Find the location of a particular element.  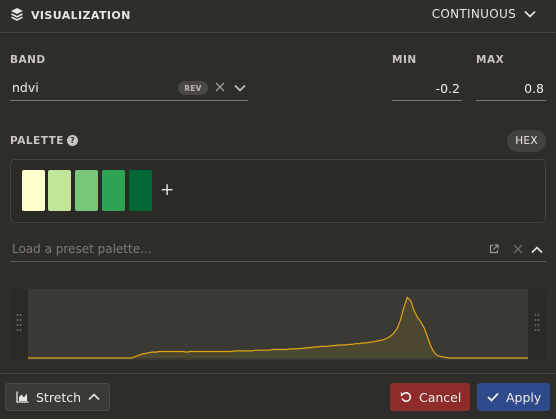

stretch-button: Stretch is located at coordinates (57, 397).